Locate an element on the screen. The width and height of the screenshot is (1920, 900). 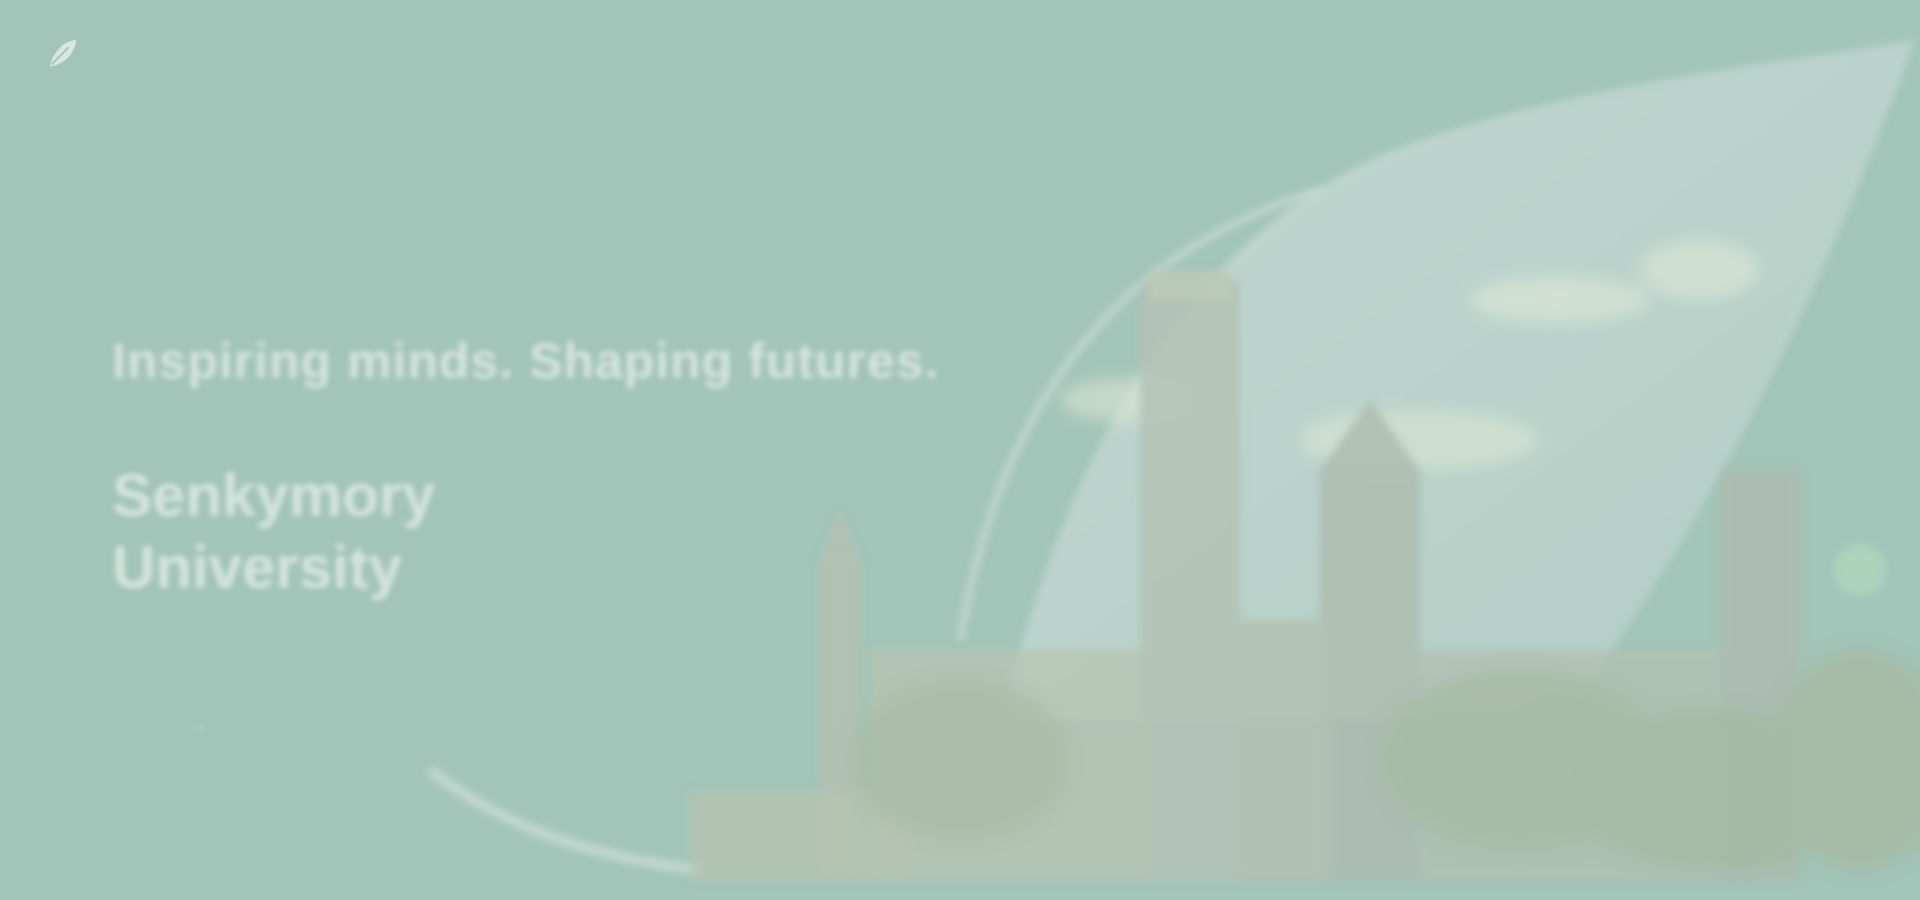
hero-tagline: Inspiring minds. Shaping futures. is located at coordinates (526, 361).